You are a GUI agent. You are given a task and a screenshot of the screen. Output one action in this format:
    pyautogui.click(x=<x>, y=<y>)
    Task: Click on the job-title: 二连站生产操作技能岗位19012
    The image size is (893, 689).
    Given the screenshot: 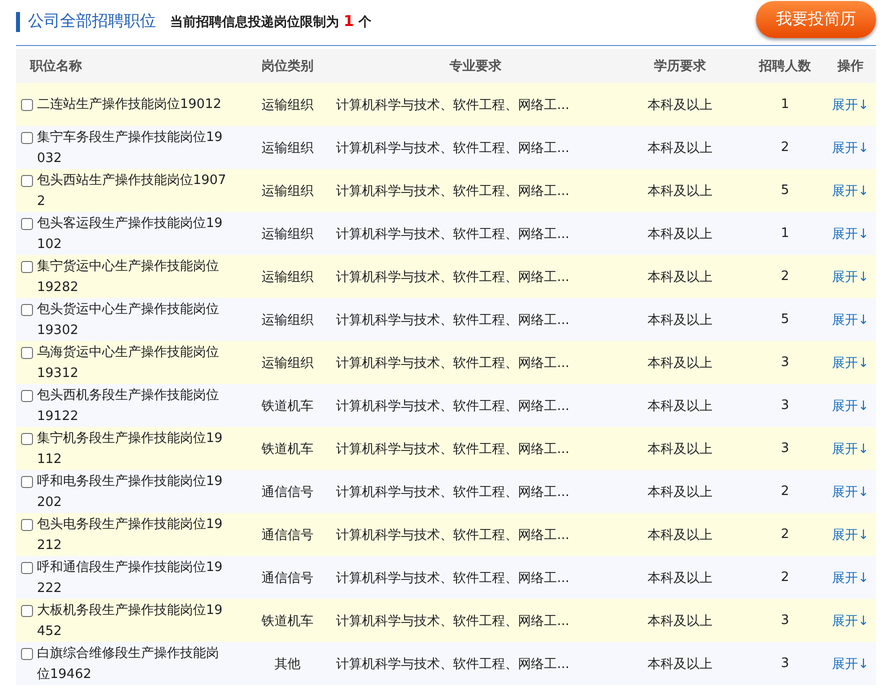 What is the action you would take?
    pyautogui.click(x=129, y=105)
    